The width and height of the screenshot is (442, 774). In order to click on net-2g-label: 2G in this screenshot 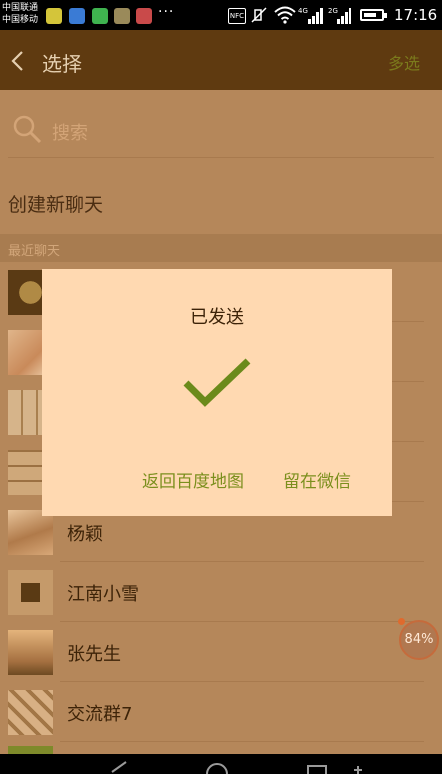, I will do `click(333, 11)`.